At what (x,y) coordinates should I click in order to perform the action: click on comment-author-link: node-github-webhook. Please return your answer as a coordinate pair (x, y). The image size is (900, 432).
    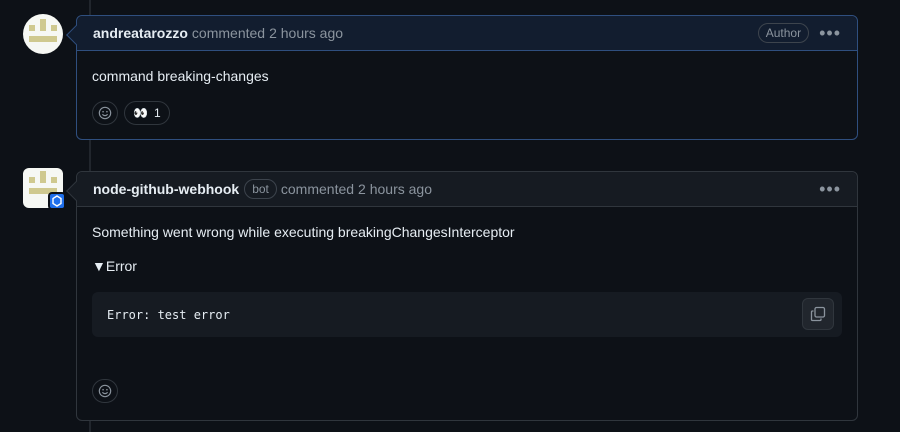
    Looking at the image, I should click on (166, 189).